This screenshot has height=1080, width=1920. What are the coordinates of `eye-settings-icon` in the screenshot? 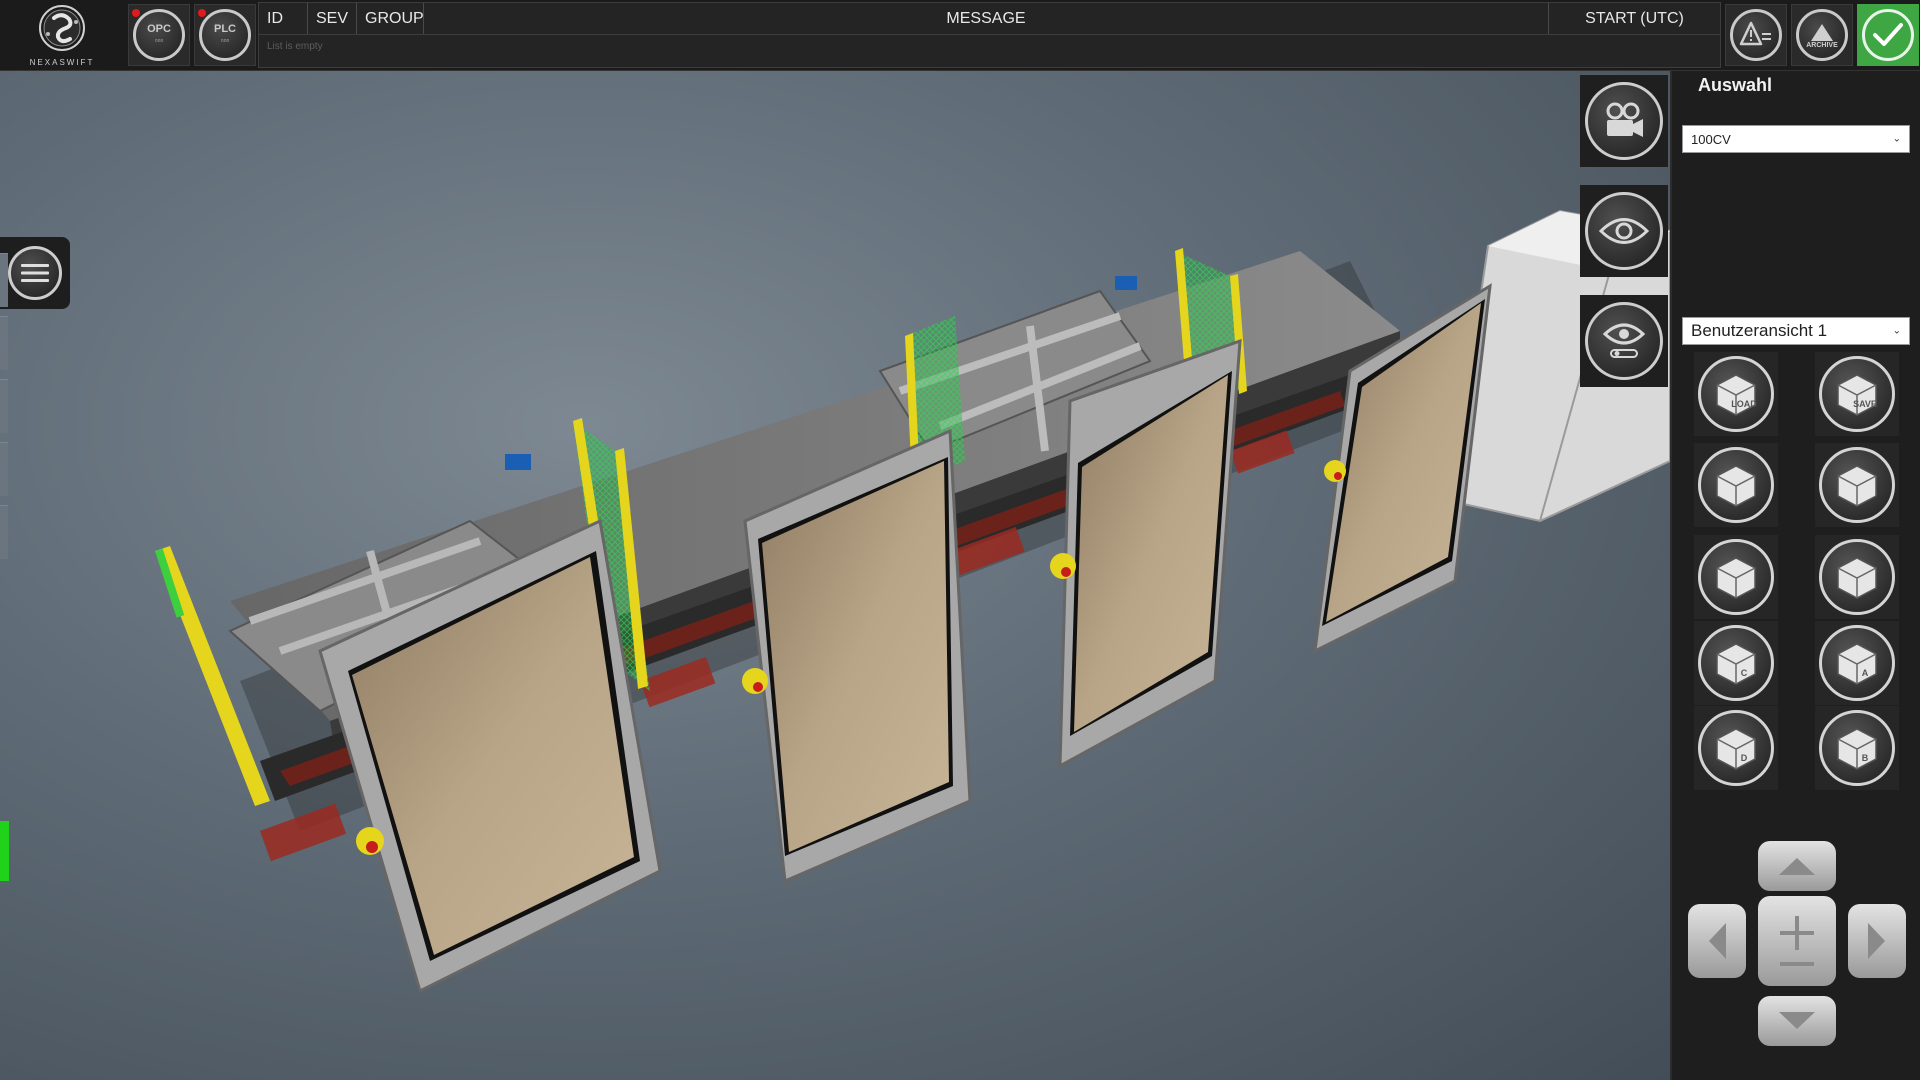 It's located at (1624, 341).